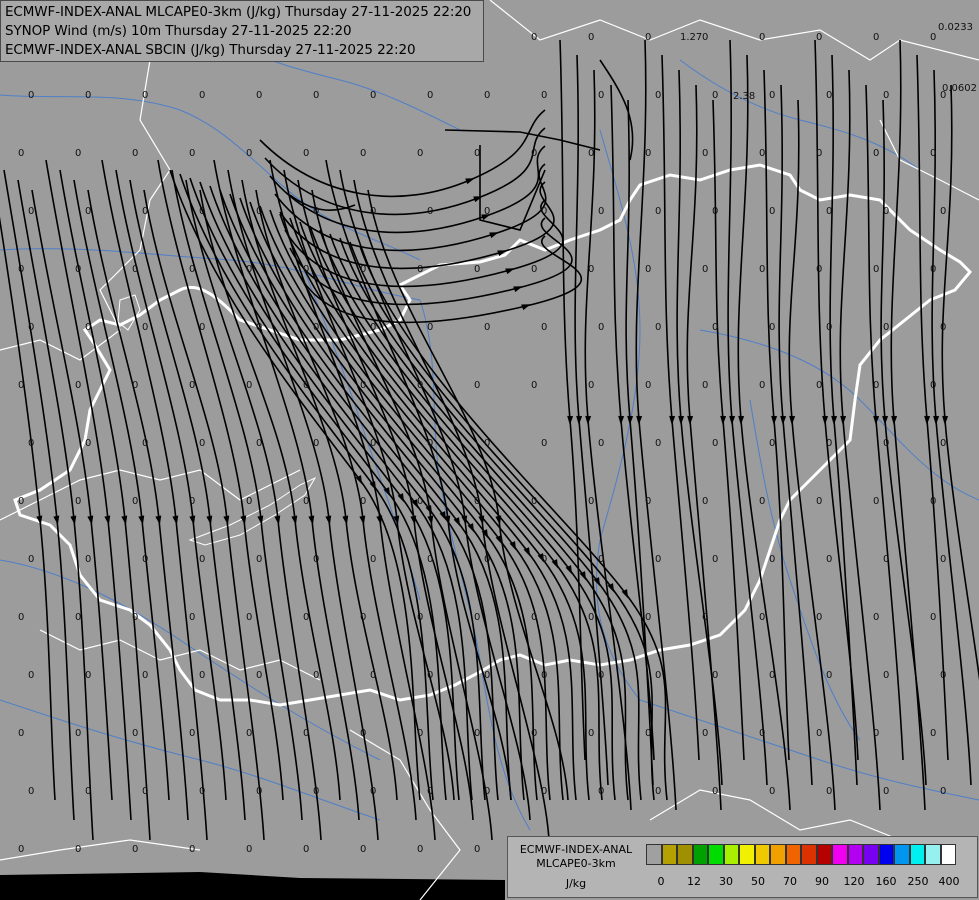  I want to click on legend-tick-label: 70, so click(790, 881).